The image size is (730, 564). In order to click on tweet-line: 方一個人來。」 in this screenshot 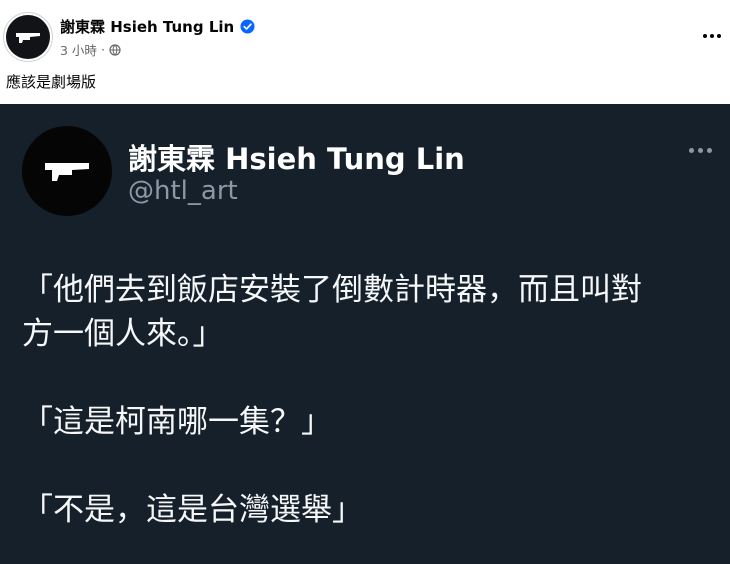, I will do `click(123, 334)`.